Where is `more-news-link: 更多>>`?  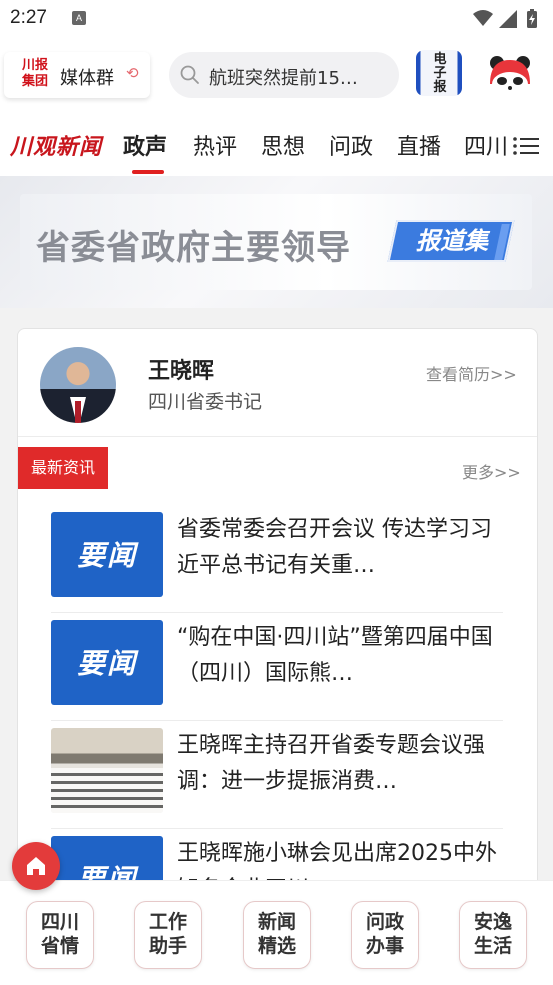
more-news-link: 更多>> is located at coordinates (491, 471).